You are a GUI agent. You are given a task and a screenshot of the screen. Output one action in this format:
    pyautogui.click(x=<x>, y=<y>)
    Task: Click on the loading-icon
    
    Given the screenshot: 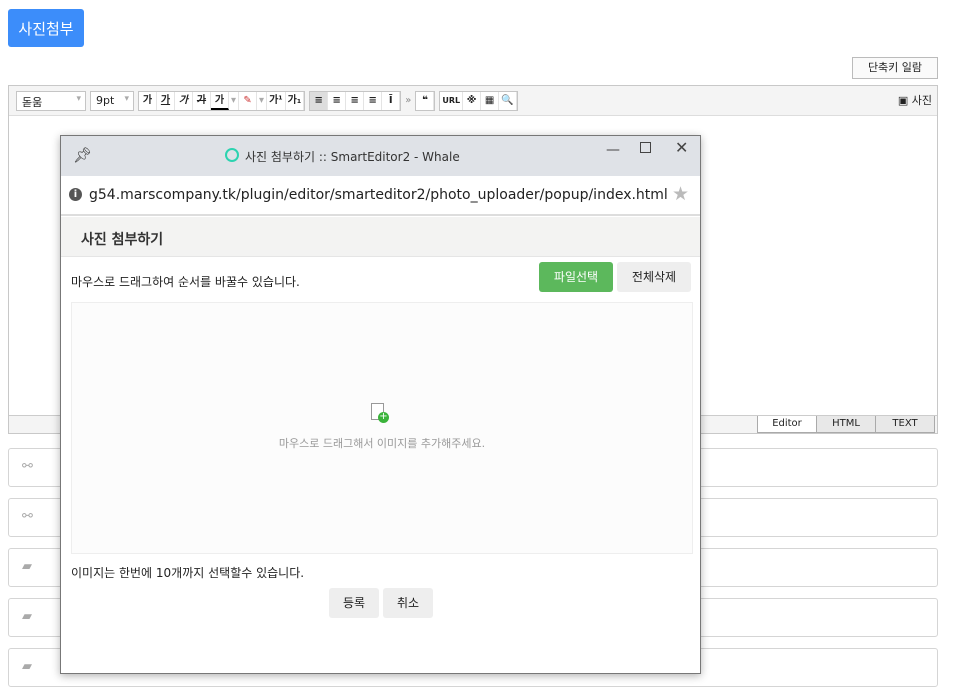 What is the action you would take?
    pyautogui.click(x=232, y=155)
    